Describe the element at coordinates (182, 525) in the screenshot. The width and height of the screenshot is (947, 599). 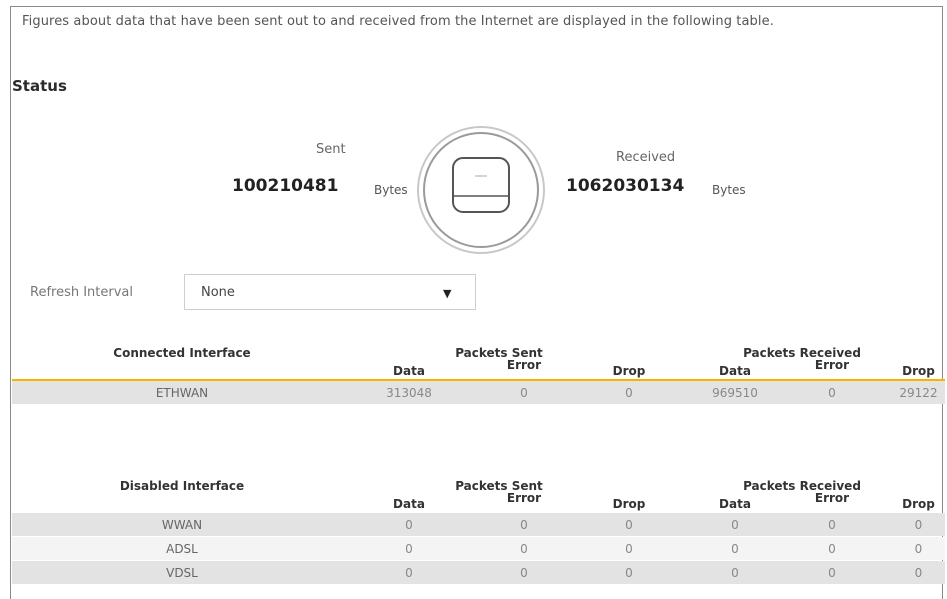
I see `interface-name: WWAN` at that location.